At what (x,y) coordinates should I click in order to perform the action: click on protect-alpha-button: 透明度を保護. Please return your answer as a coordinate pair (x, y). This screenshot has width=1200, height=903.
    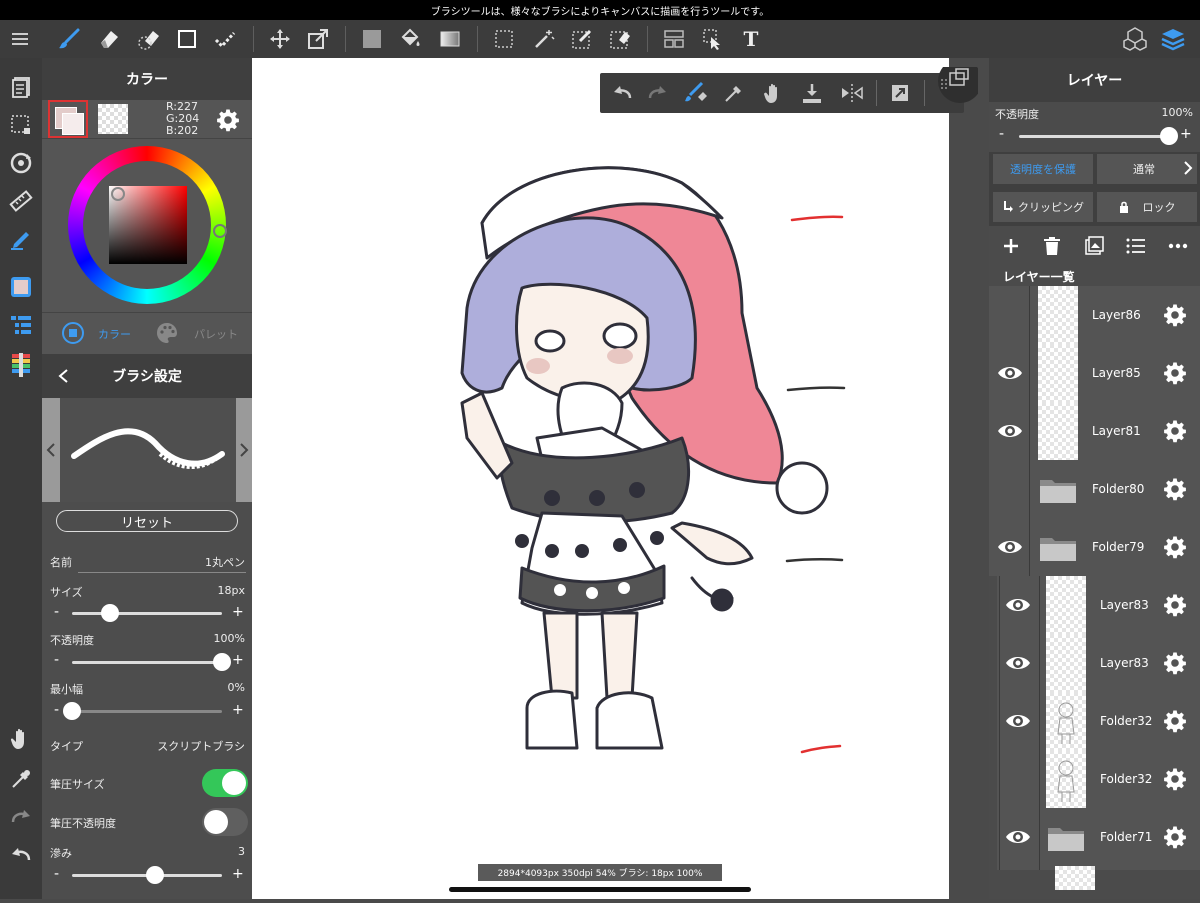
    Looking at the image, I should click on (1043, 169).